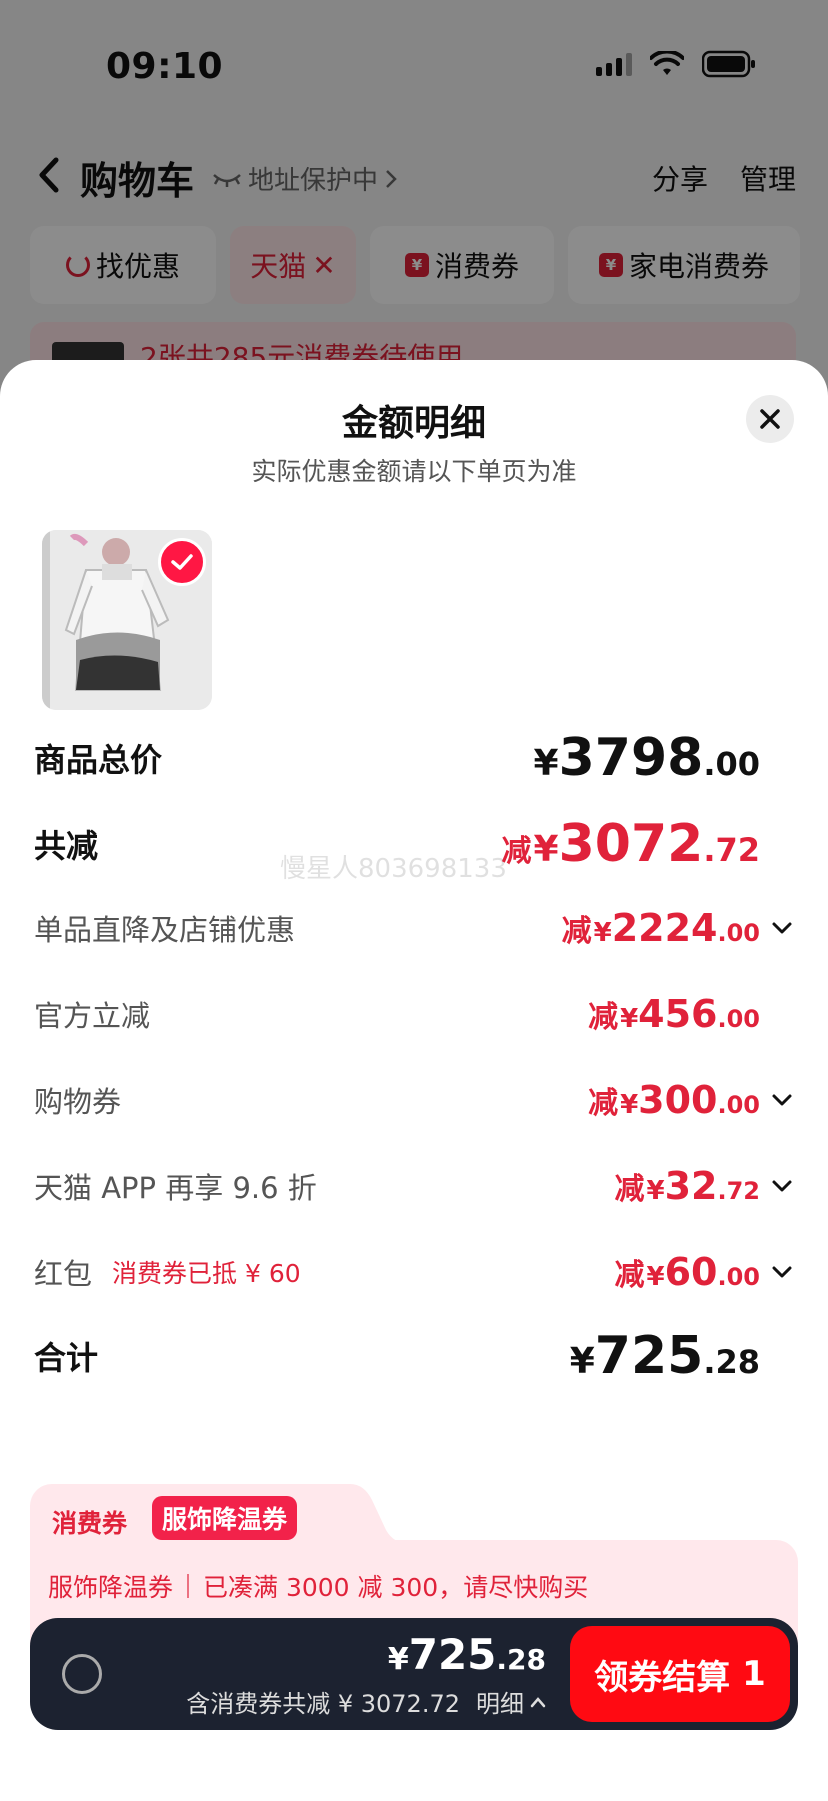  I want to click on amount-integer: 3798, so click(631, 758).